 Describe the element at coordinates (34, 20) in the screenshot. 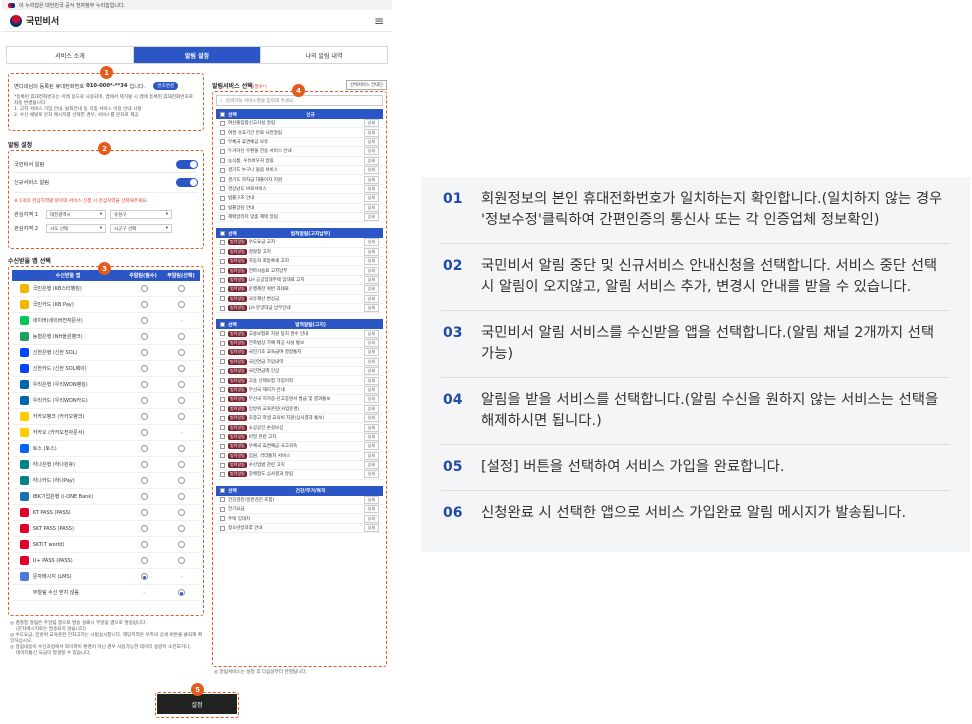

I see `logo: 국민비서` at that location.